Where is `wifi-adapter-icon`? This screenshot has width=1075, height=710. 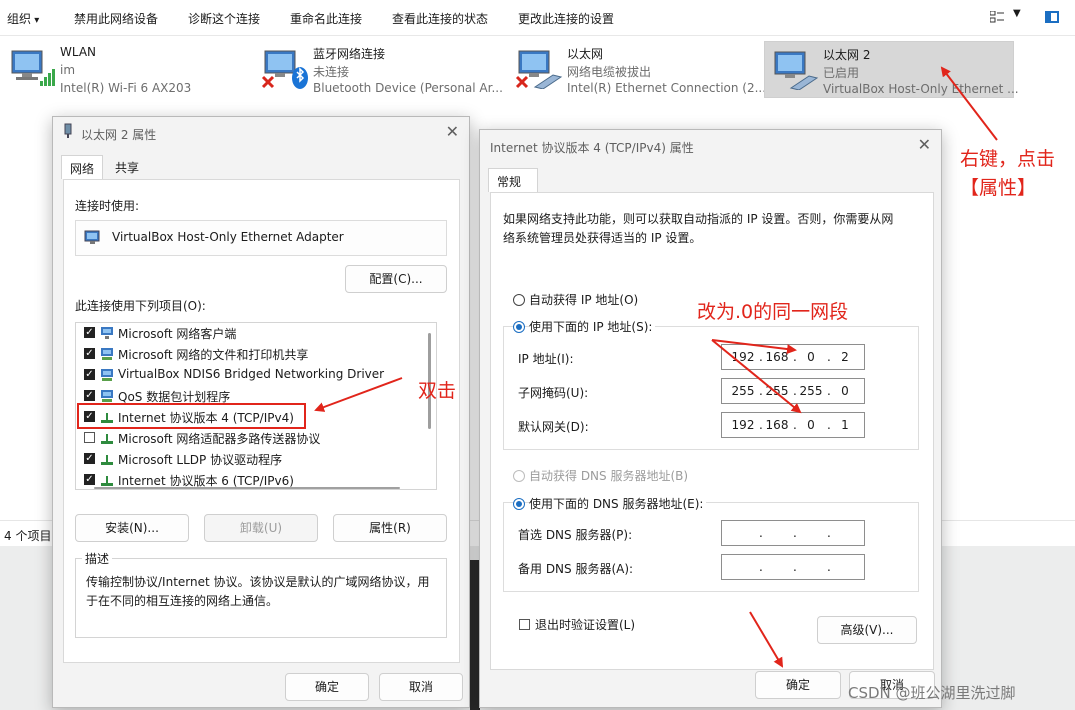 wifi-adapter-icon is located at coordinates (33, 68).